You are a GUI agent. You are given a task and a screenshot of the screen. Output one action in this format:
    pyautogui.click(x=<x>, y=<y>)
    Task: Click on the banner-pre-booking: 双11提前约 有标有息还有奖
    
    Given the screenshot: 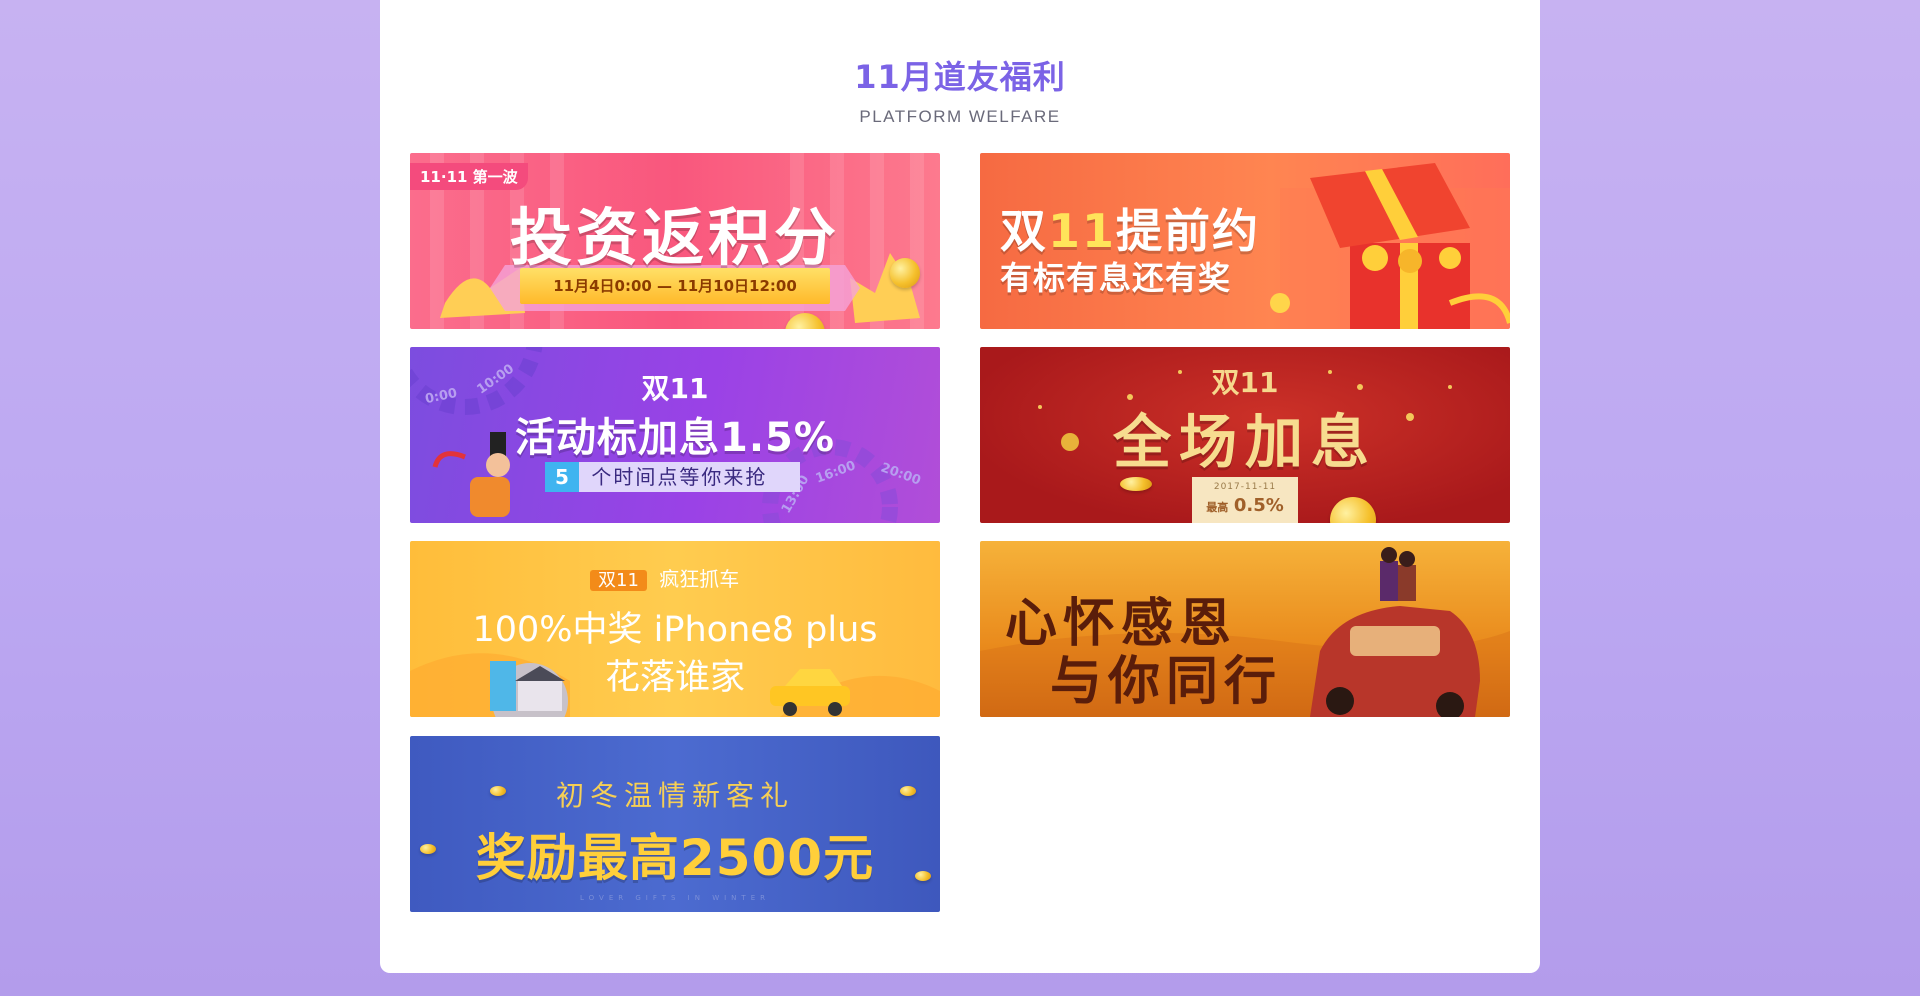 What is the action you would take?
    pyautogui.click(x=1245, y=241)
    